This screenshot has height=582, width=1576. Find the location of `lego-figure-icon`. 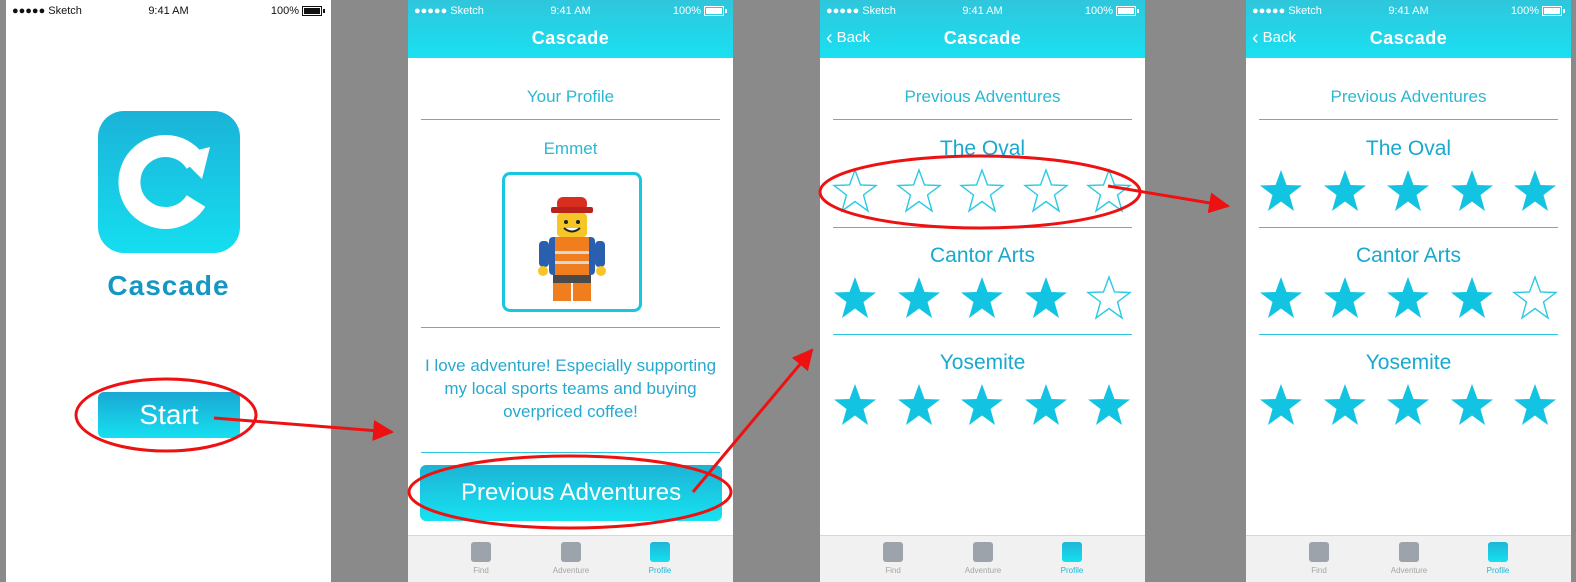

lego-figure-icon is located at coordinates (572, 249).